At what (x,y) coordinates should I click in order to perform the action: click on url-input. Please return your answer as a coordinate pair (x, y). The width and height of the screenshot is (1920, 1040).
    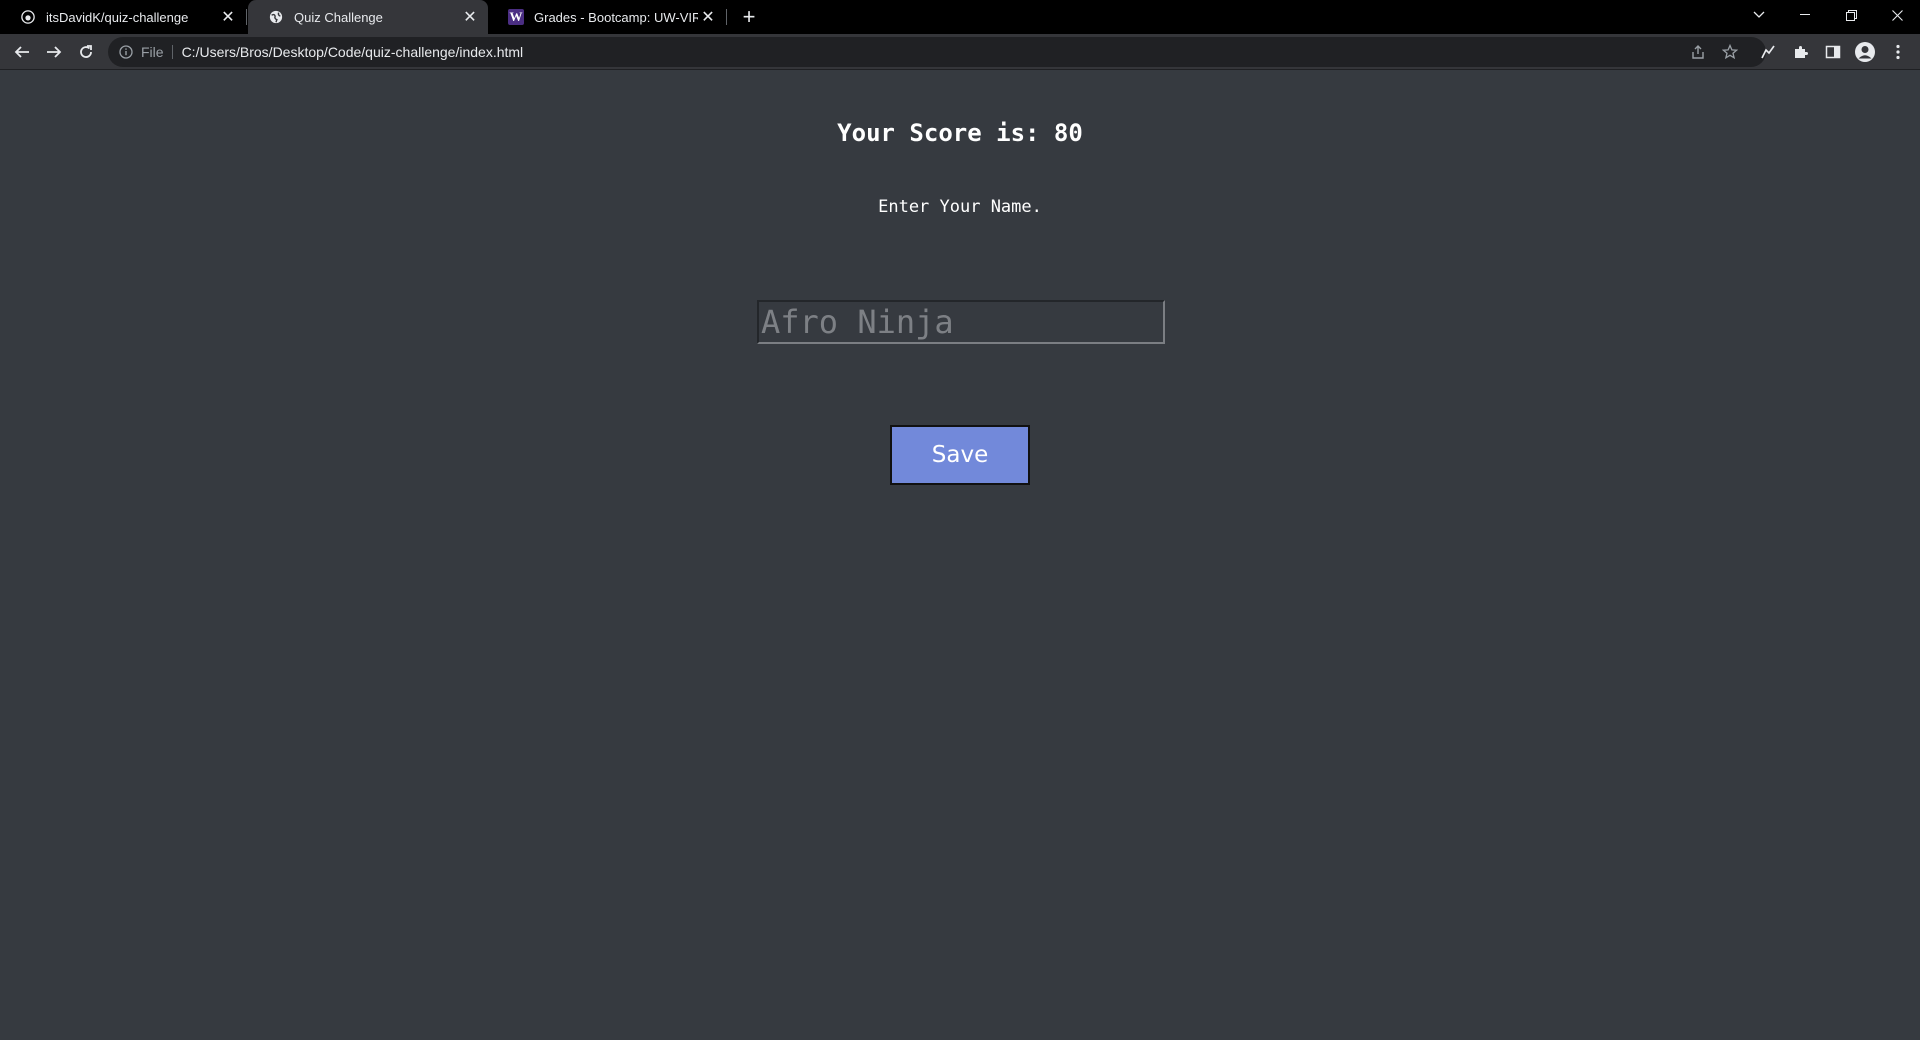
    Looking at the image, I should click on (881, 52).